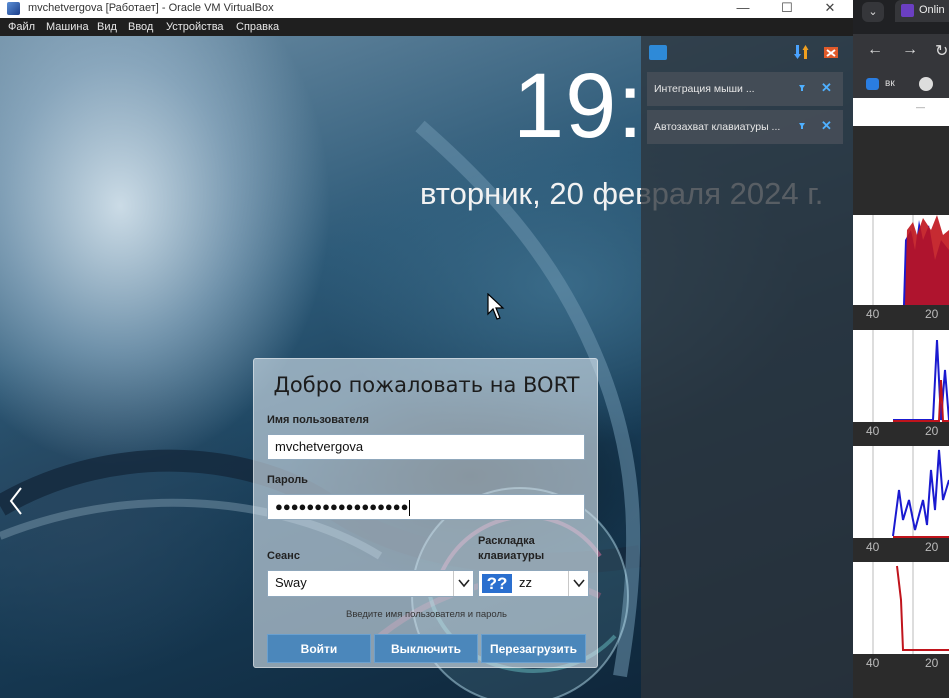  What do you see at coordinates (873, 547) in the screenshot?
I see `graph-3-axis-left: 40` at bounding box center [873, 547].